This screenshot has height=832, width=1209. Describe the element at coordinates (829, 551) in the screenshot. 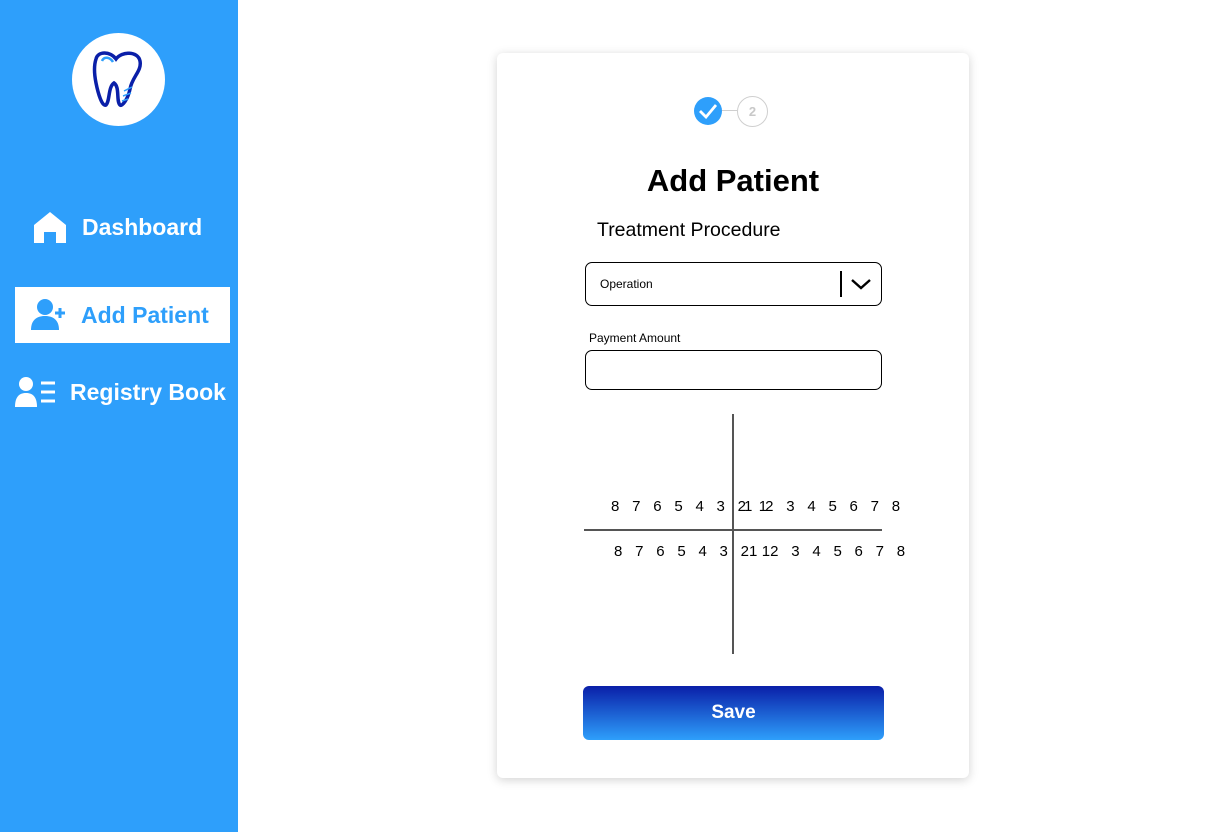

I see `lower-right-teeth: 1 2 3 4 5 6 7 8` at that location.